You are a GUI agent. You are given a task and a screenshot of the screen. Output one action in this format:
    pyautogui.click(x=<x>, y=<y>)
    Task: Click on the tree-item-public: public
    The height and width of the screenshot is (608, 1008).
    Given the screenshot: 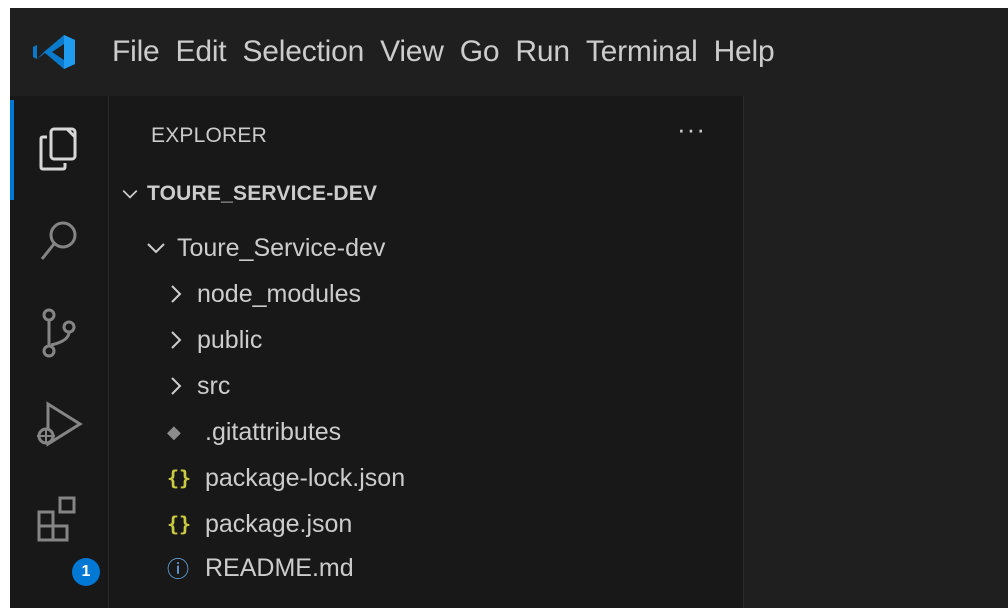 What is the action you would take?
    pyautogui.click(x=212, y=340)
    